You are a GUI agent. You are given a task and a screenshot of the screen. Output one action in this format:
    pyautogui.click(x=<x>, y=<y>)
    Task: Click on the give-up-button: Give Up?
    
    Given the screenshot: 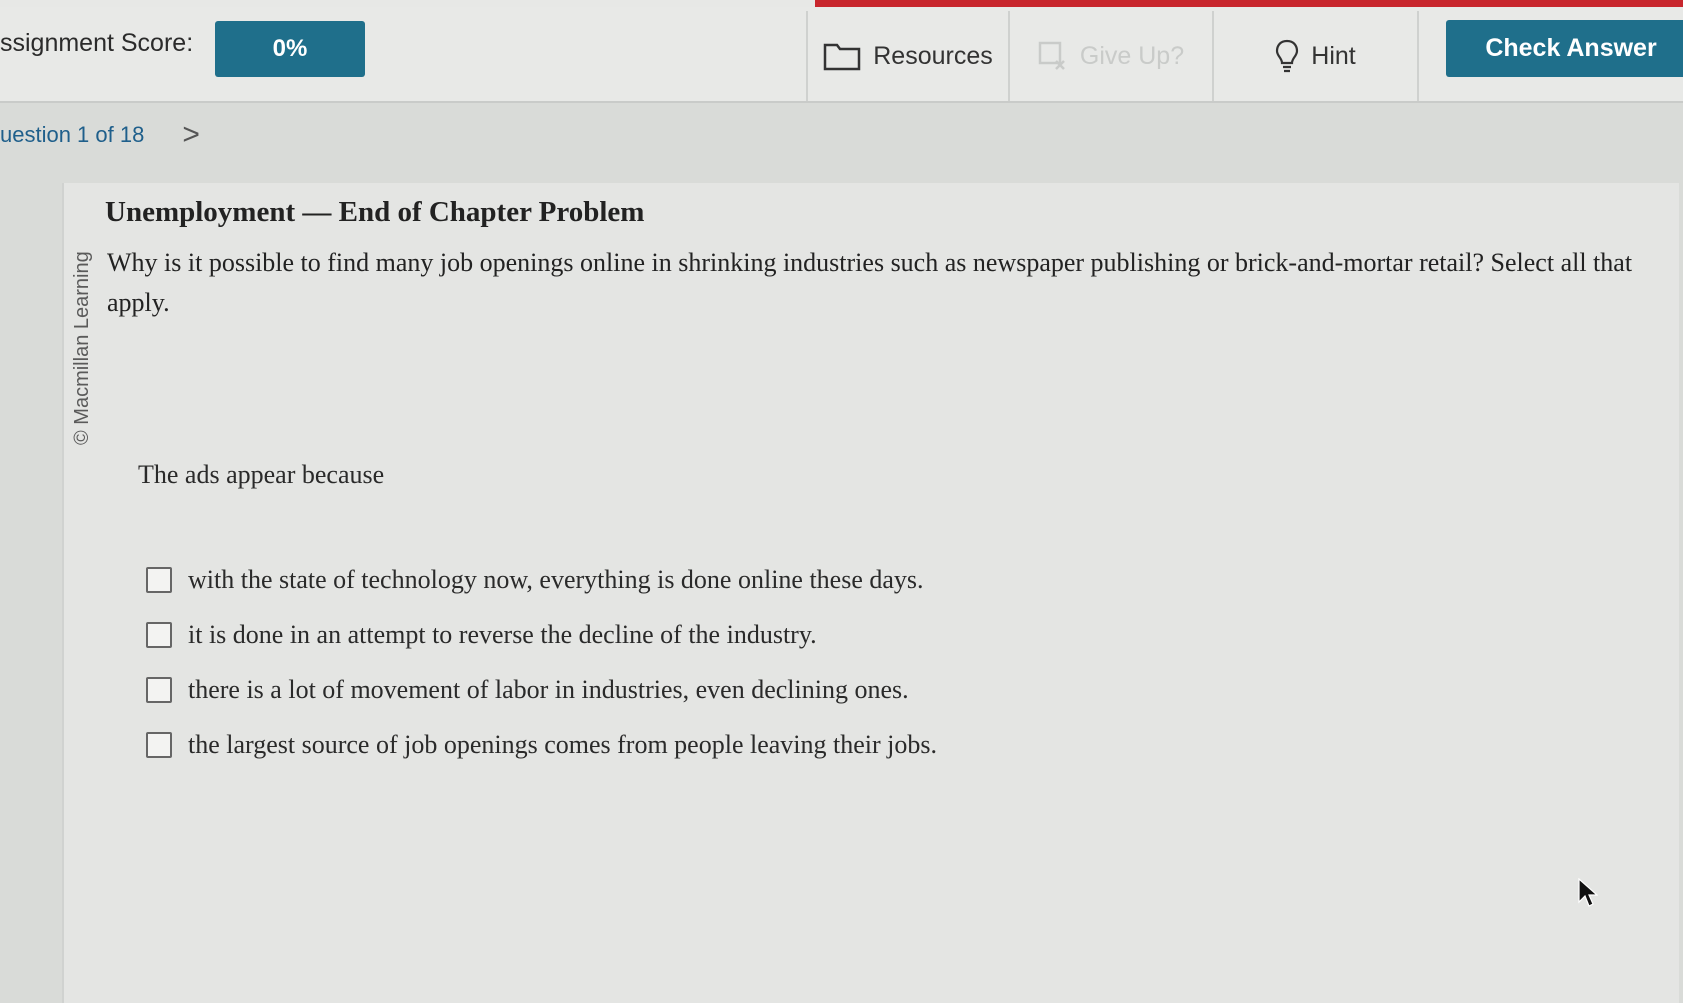 What is the action you would take?
    pyautogui.click(x=1110, y=56)
    